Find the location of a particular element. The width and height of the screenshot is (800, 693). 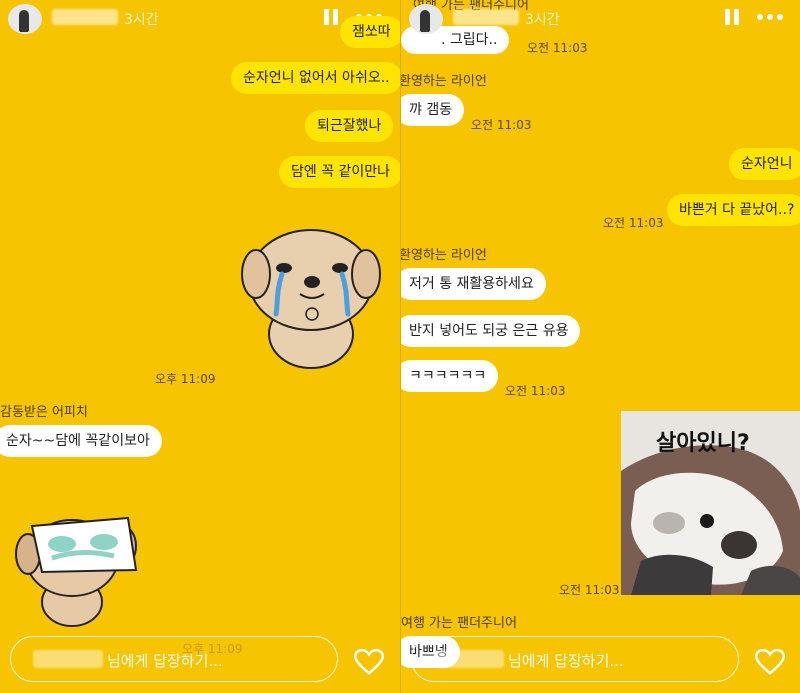

my-message: 퇴근잘했나 is located at coordinates (349, 126).